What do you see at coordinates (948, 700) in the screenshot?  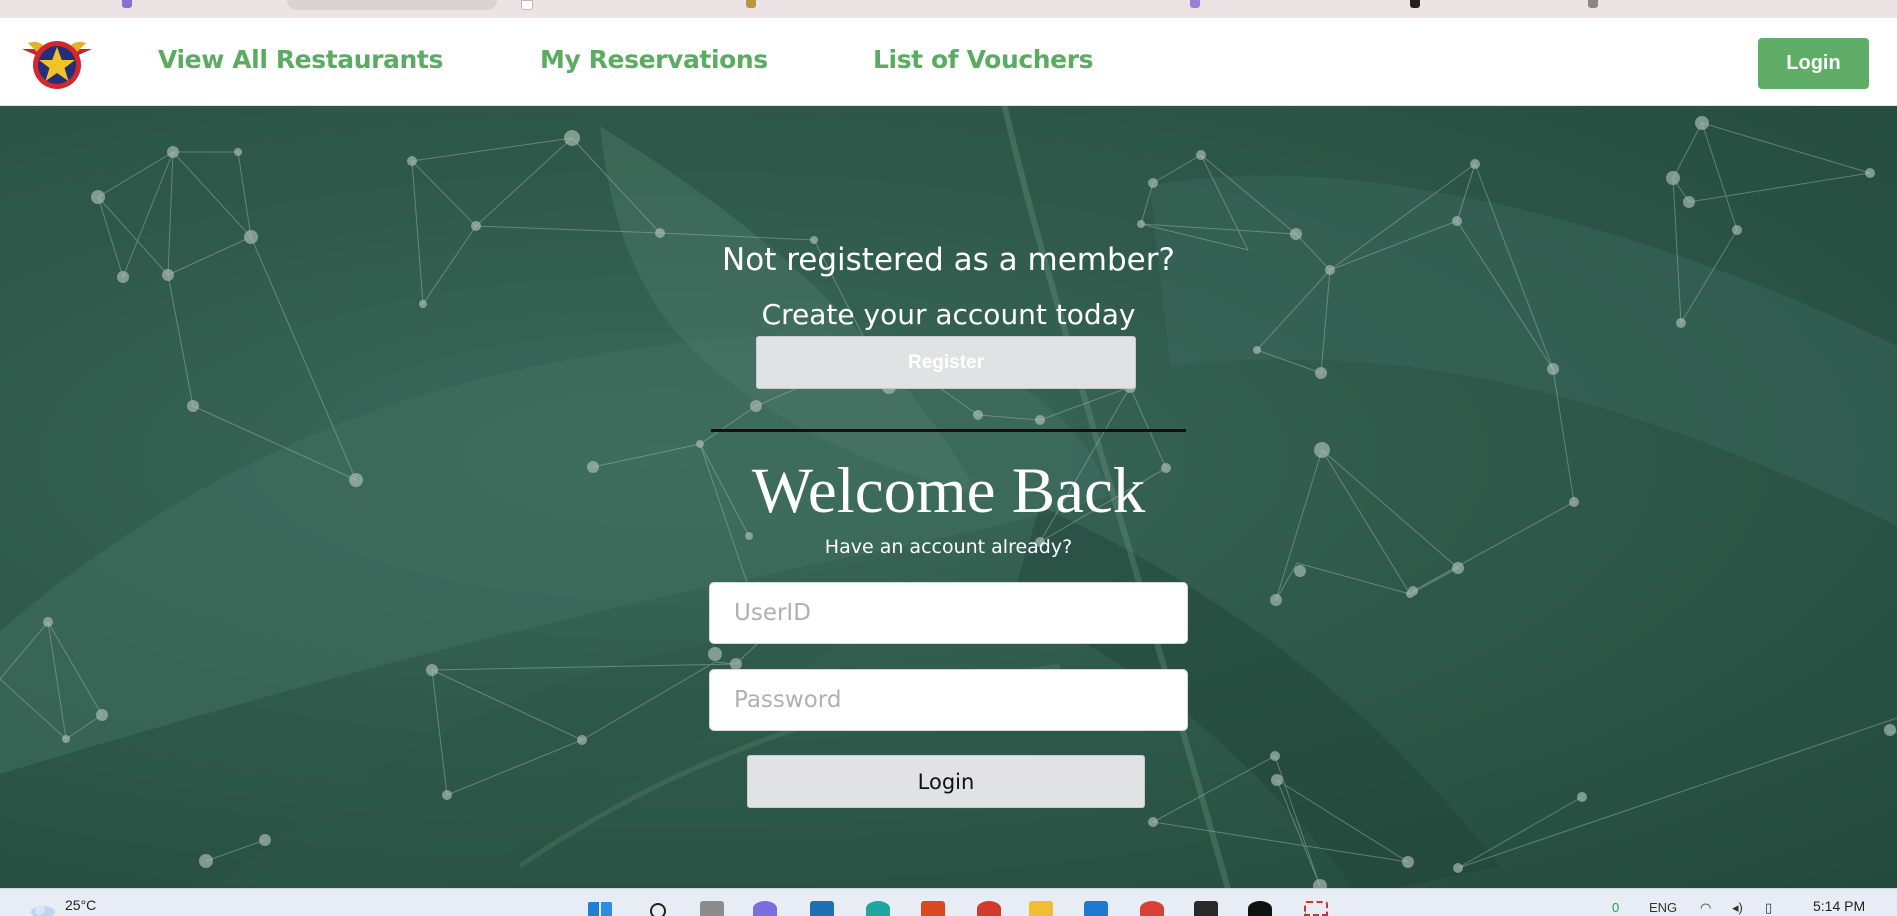 I see `password-input` at bounding box center [948, 700].